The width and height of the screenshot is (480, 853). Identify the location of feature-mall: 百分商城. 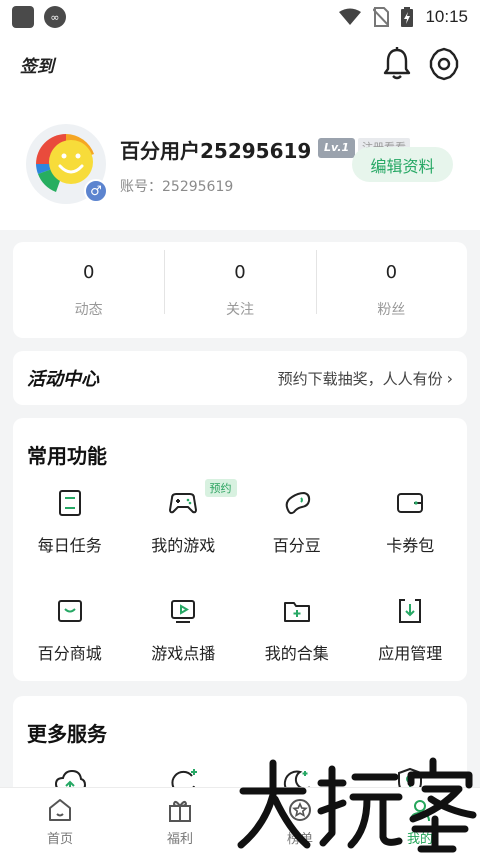
(70, 630).